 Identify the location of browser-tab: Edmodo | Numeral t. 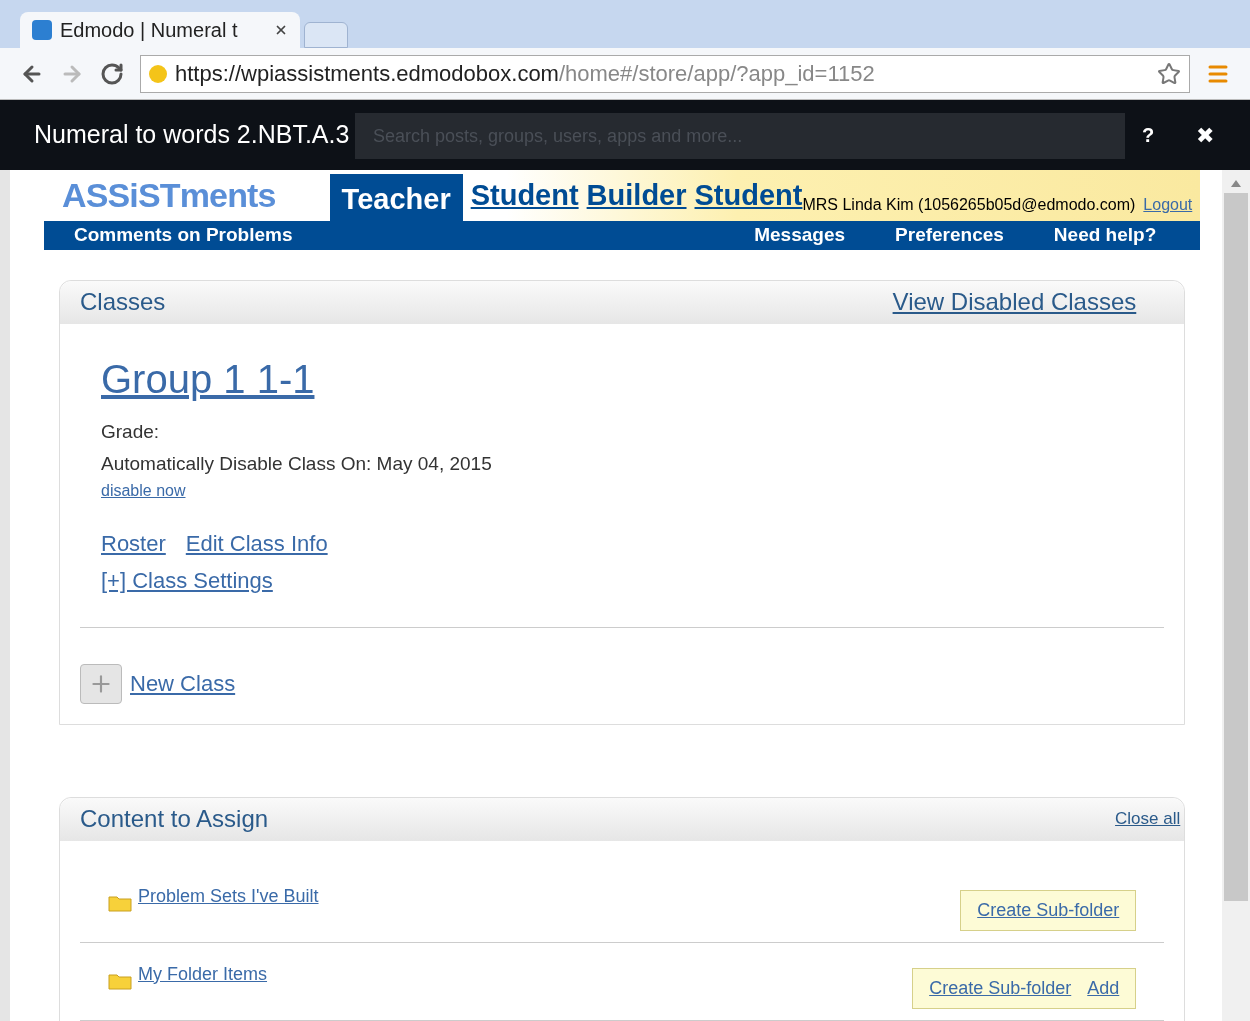
(160, 30).